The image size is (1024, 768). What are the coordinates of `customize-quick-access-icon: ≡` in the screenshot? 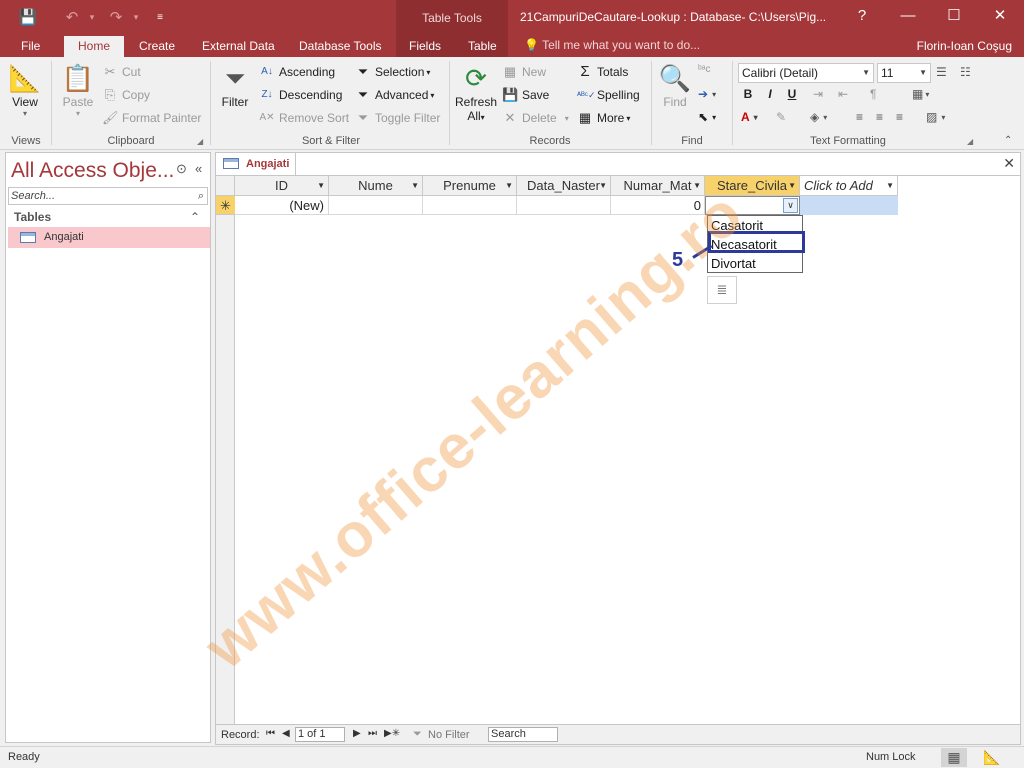 It's located at (160, 17).